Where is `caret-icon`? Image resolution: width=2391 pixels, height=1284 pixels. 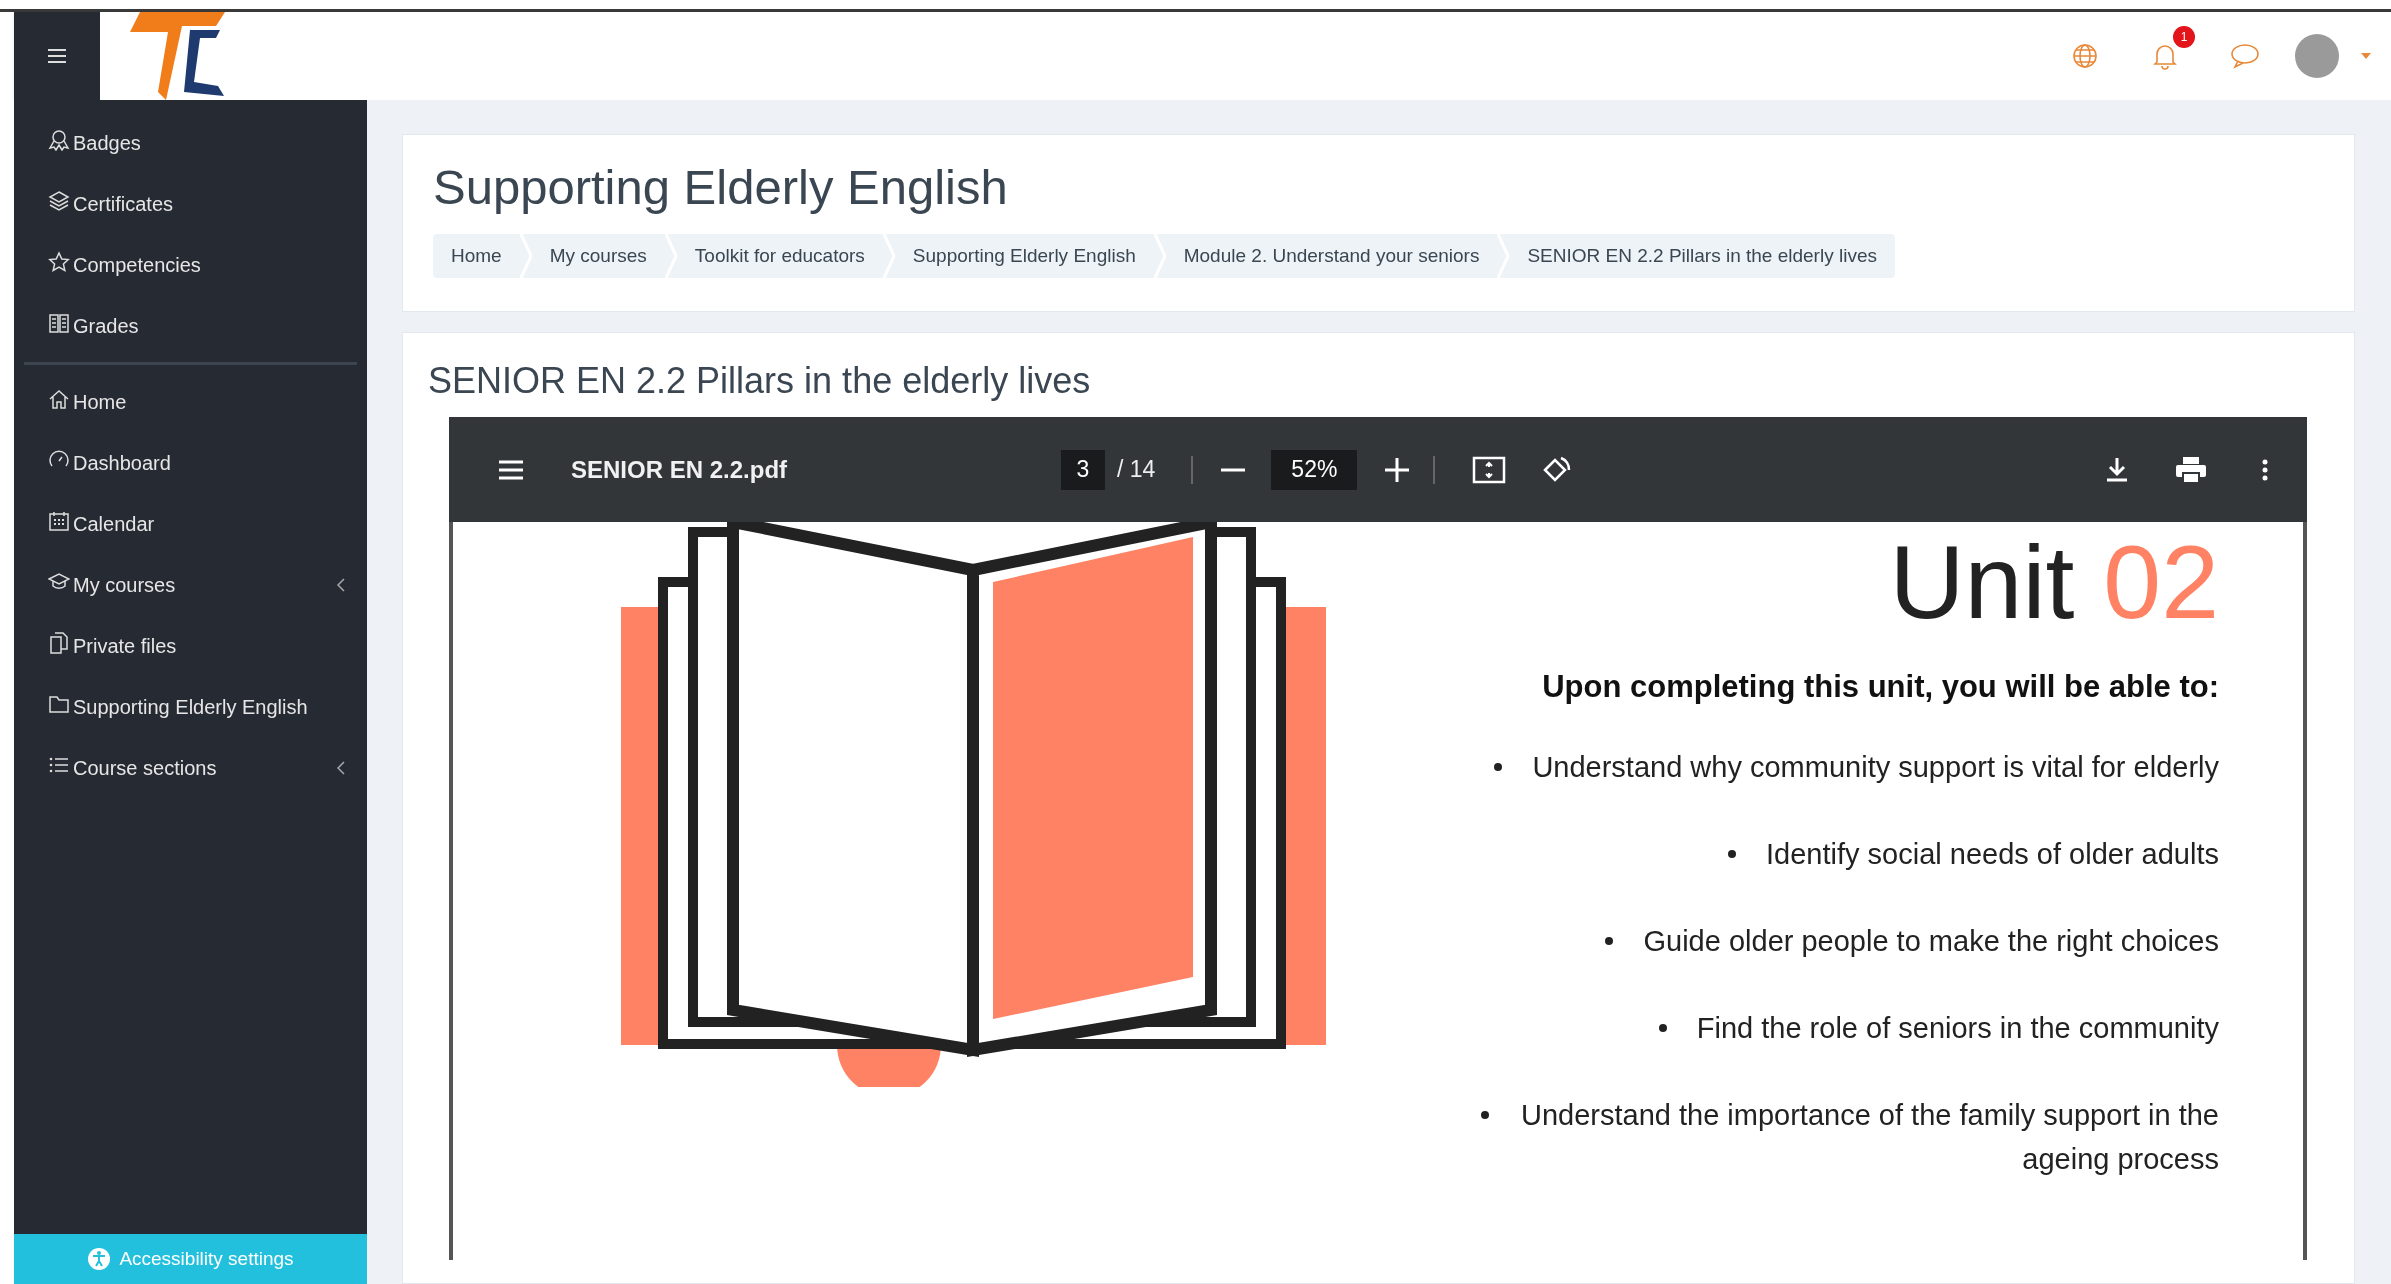 caret-icon is located at coordinates (2366, 56).